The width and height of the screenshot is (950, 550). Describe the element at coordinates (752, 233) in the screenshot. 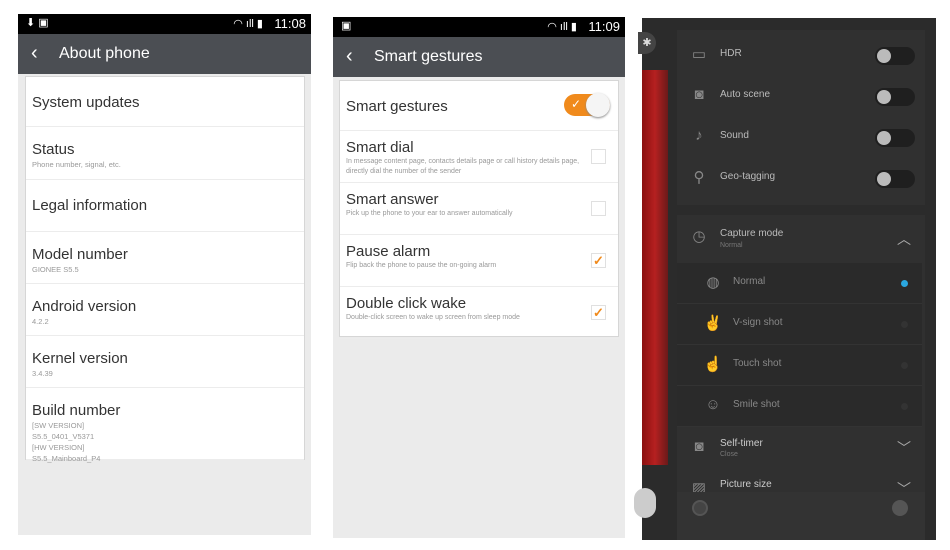

I see `capture-mode-label: Capture mode` at that location.